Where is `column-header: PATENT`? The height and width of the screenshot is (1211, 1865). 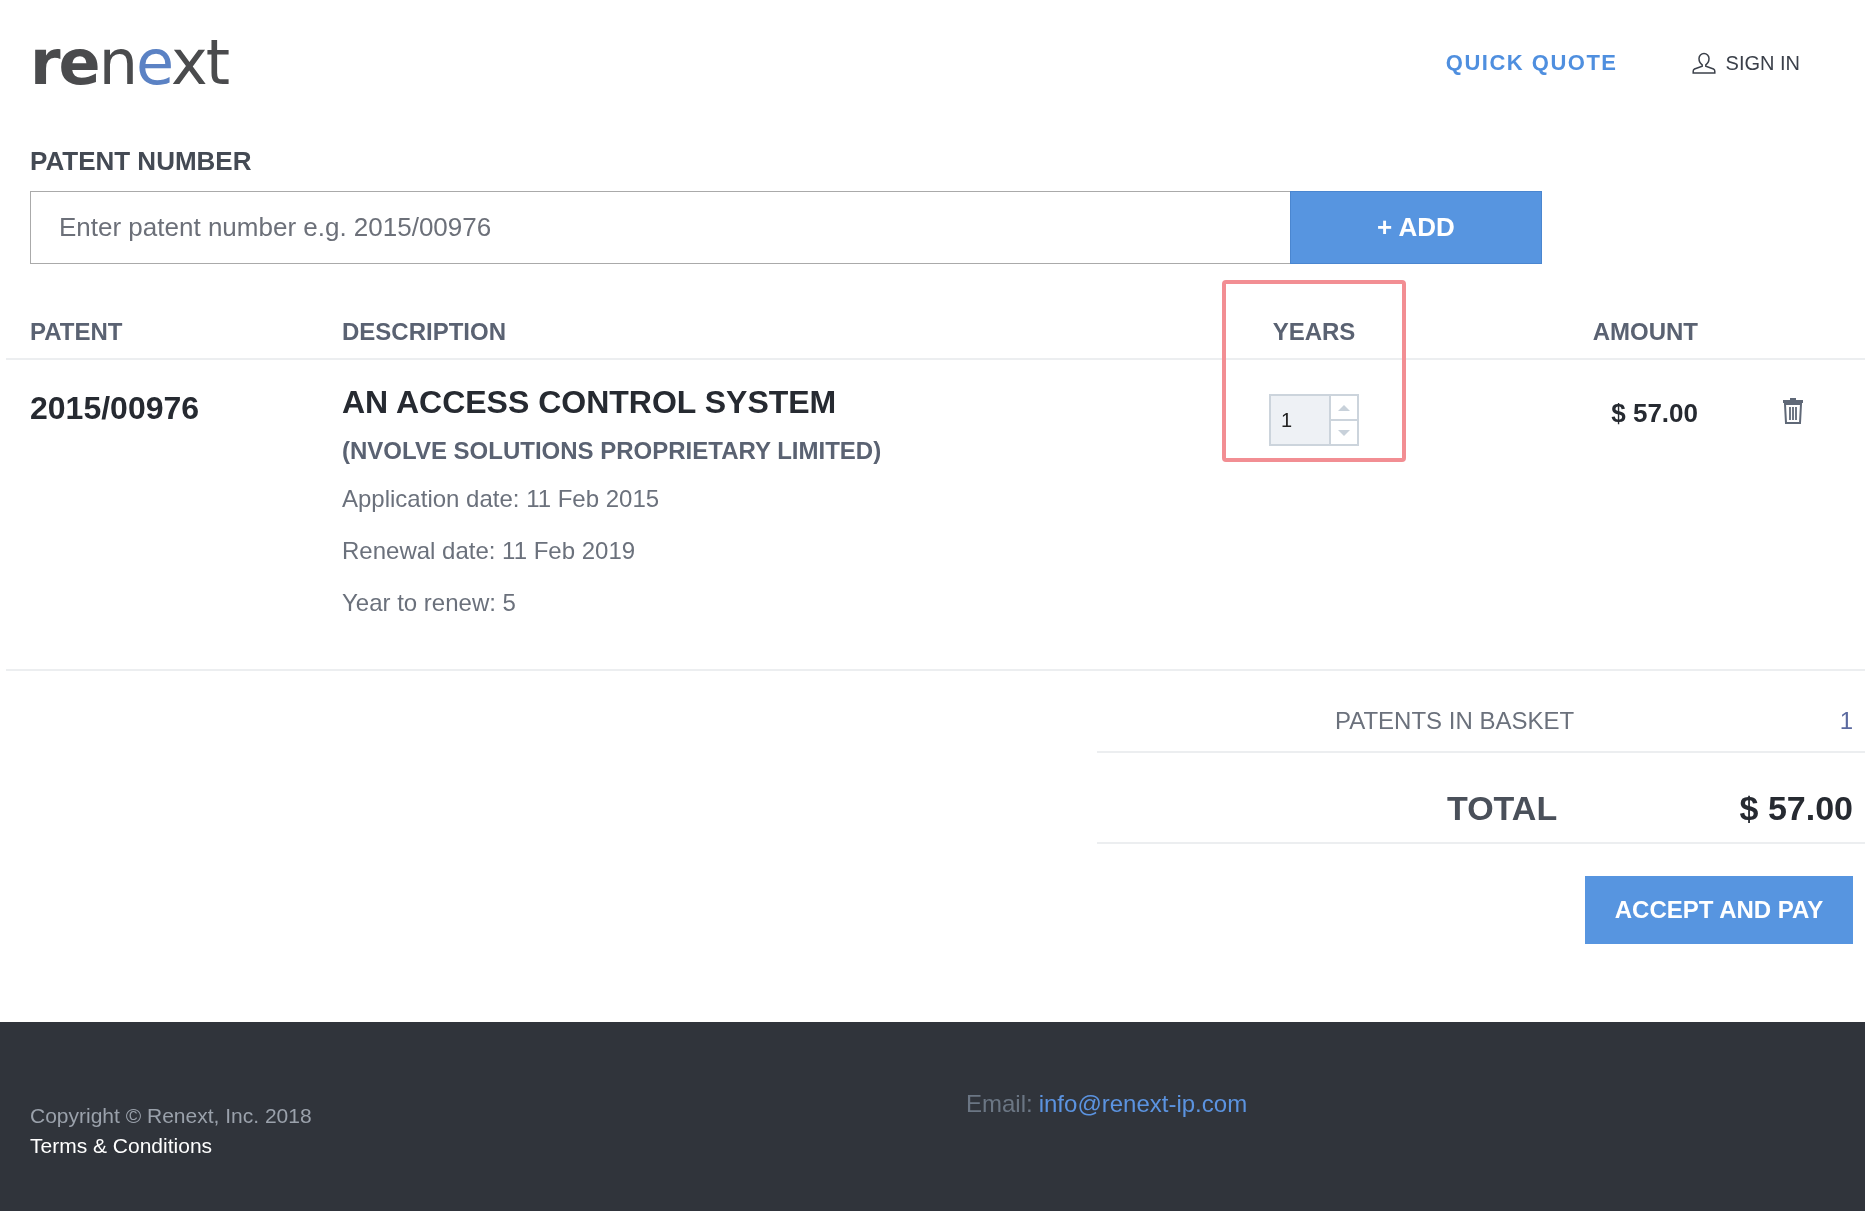
column-header: PATENT is located at coordinates (77, 332).